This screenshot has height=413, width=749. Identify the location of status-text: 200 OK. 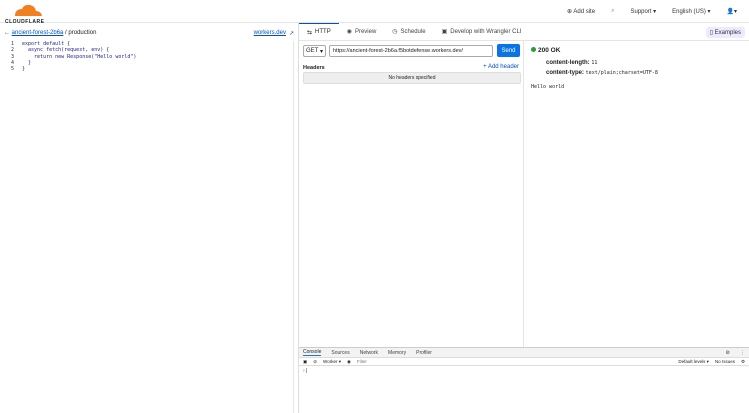
(549, 50).